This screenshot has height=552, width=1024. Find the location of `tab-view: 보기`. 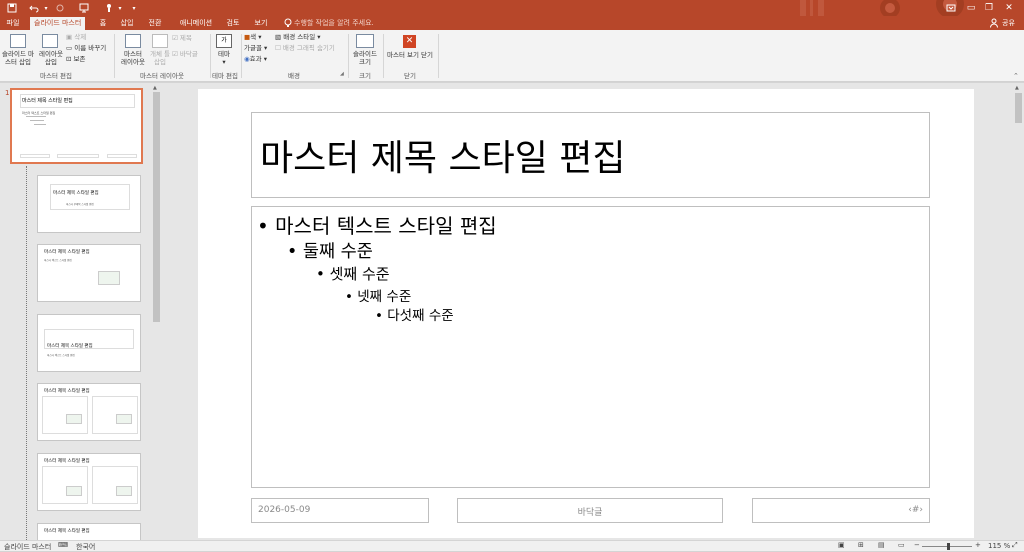

tab-view: 보기 is located at coordinates (261, 23).